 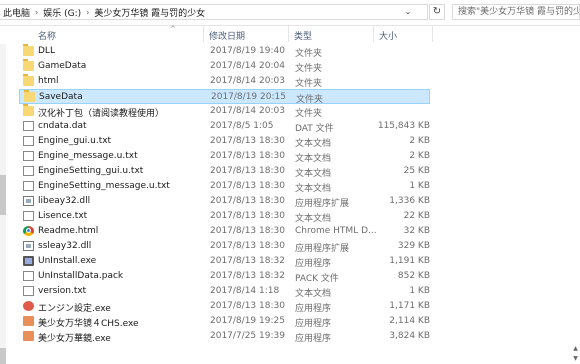 I want to click on file-name: Lisence.txt, so click(x=63, y=216).